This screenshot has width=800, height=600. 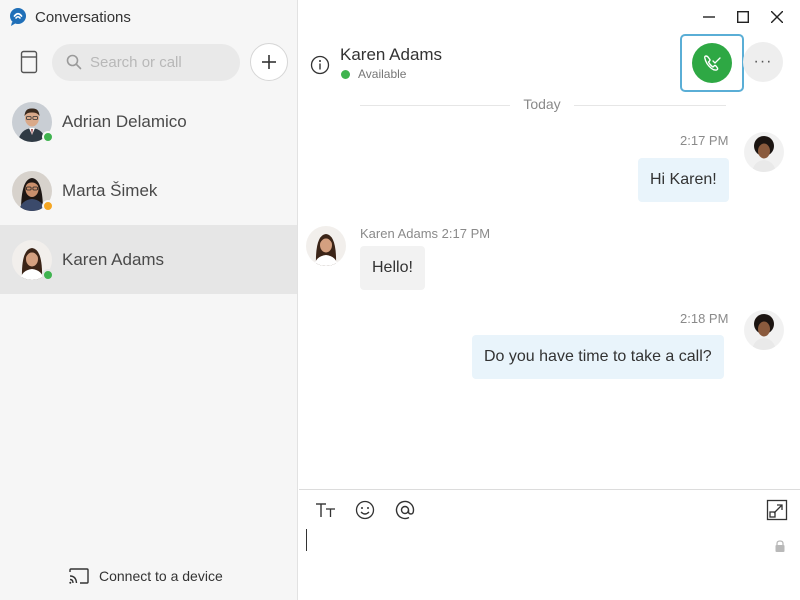 I want to click on header-text: Karen Adams Available, so click(x=391, y=62).